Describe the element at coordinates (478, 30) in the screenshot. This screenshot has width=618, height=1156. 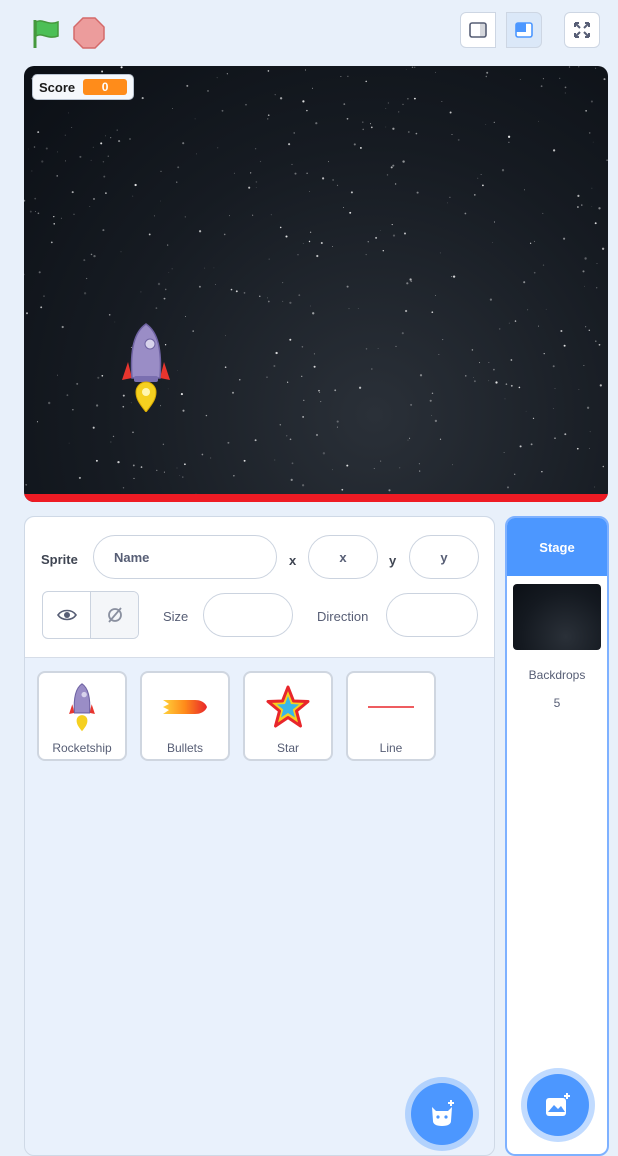
I see `small-stage-button` at that location.